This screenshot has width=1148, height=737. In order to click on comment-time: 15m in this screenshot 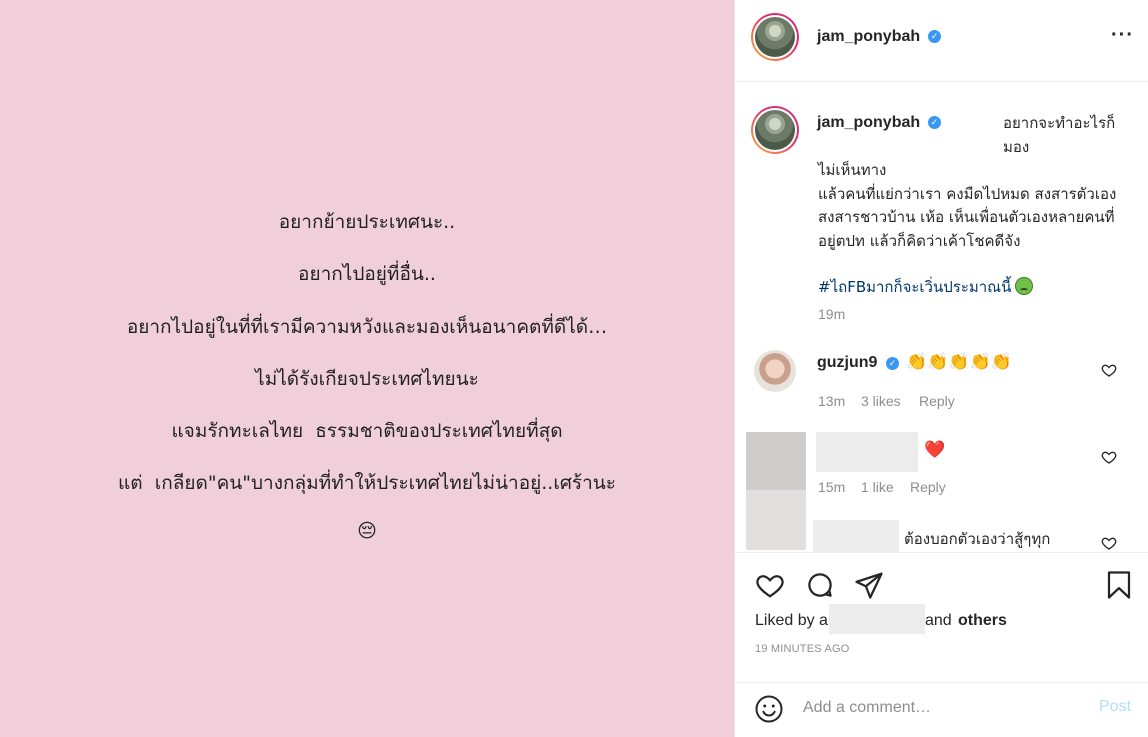, I will do `click(831, 487)`.